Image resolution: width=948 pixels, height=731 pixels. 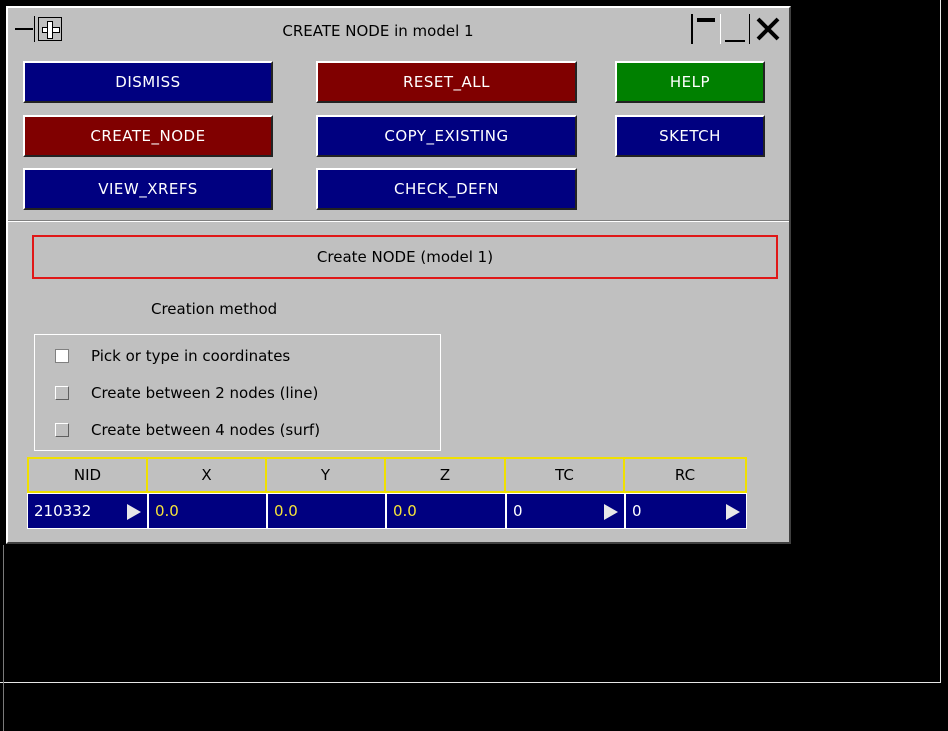 What do you see at coordinates (148, 189) in the screenshot?
I see `view-xrefs-button: VIEW_XREFS` at bounding box center [148, 189].